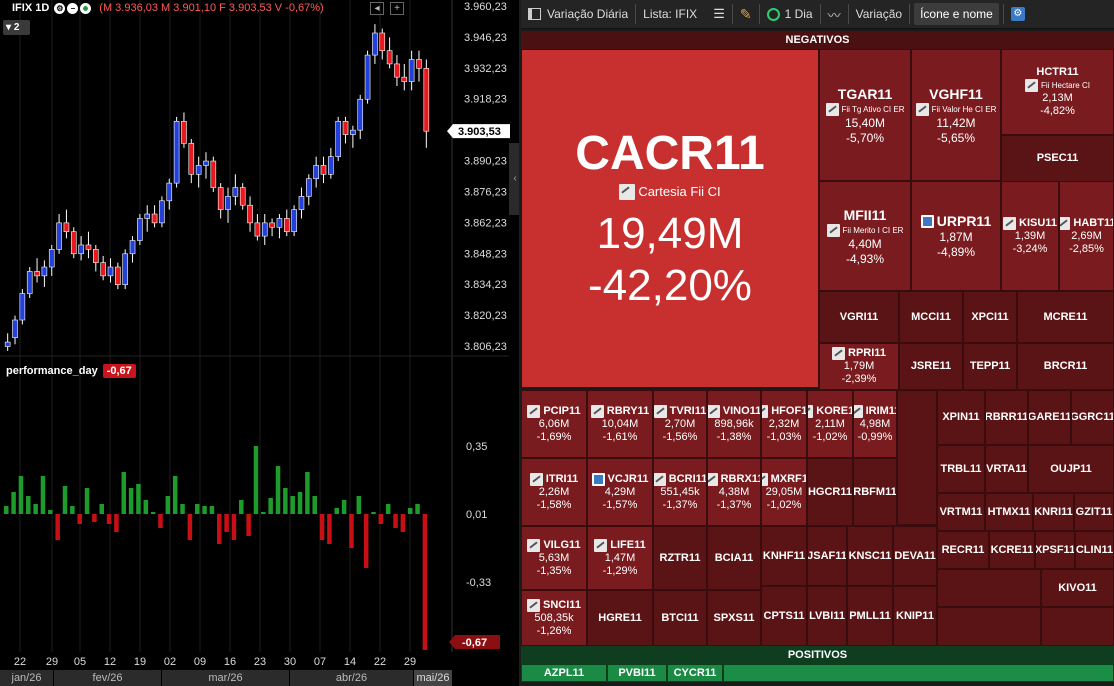 This screenshot has height=686, width=1114. Describe the element at coordinates (1077, 588) in the screenshot. I see `treemap-tile-kivo11: KIVO11` at that location.